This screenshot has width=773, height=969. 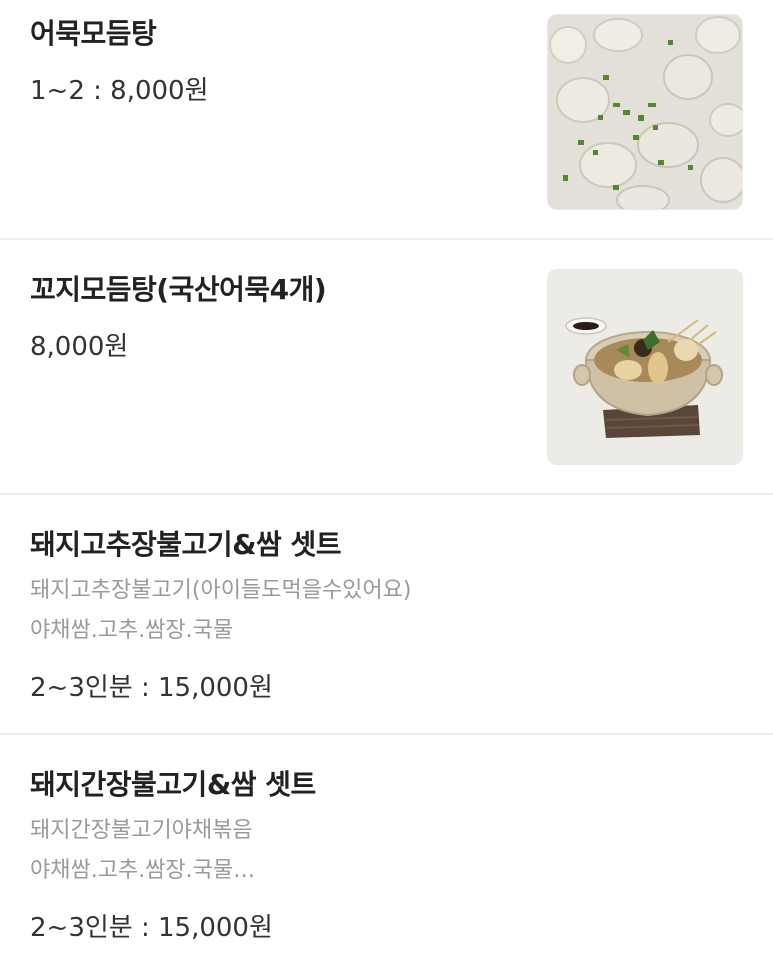 I want to click on menu-item-description: 야채쌈.고추.쌈장.국물, so click(x=132, y=630).